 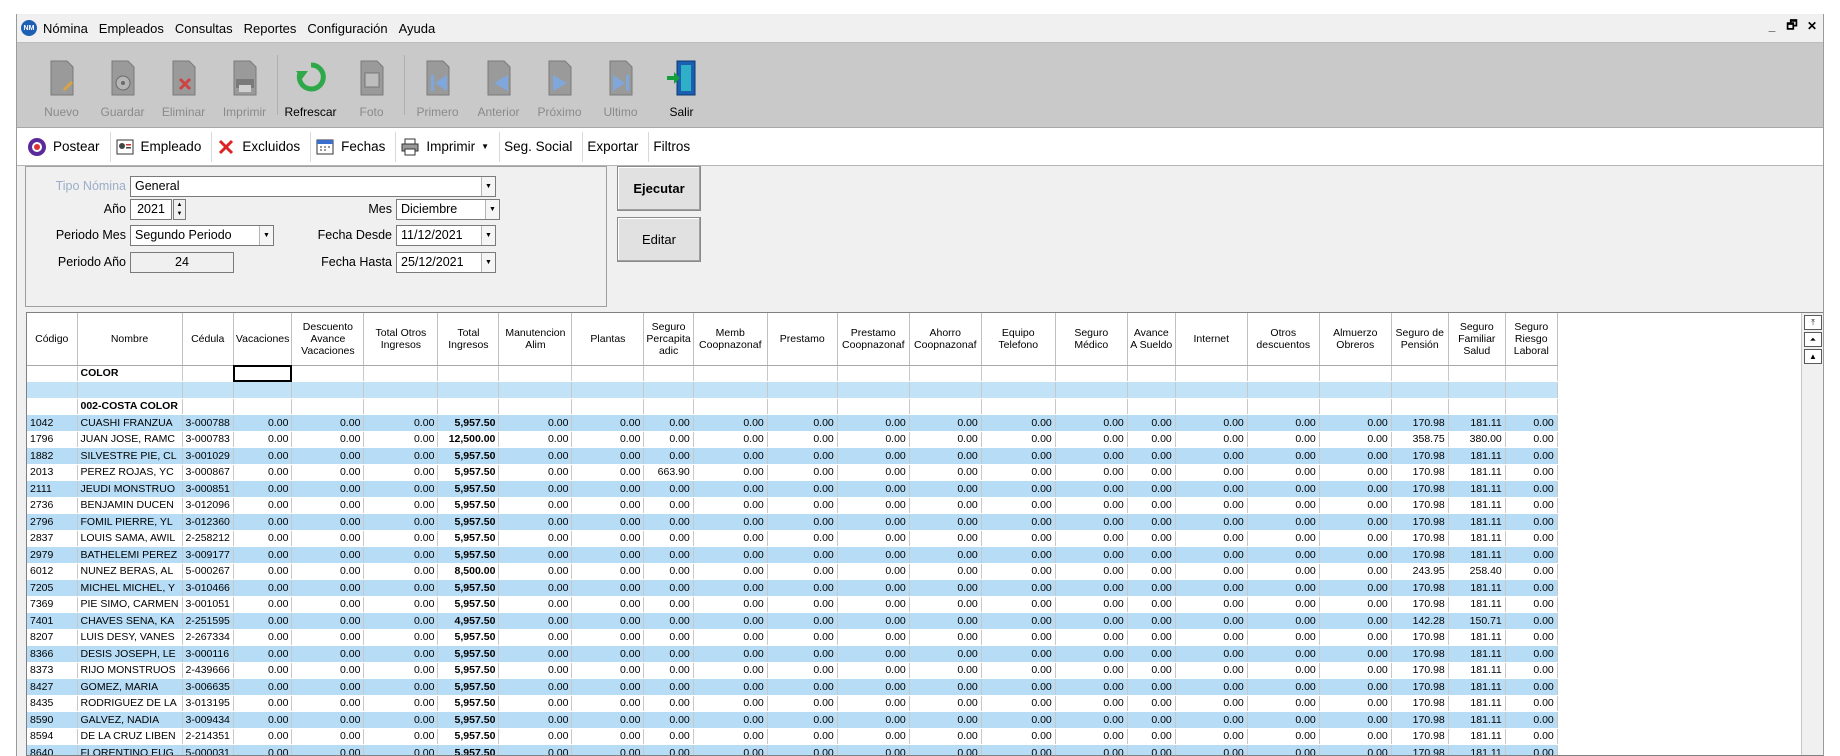 I want to click on nombre-cell: CHAVES SENA, KA, so click(x=130, y=621).